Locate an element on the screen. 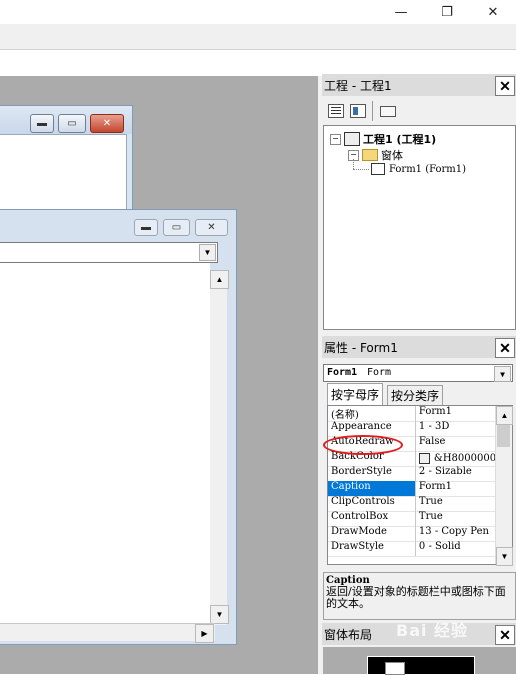  property-row: ControlBox True is located at coordinates (412, 519).